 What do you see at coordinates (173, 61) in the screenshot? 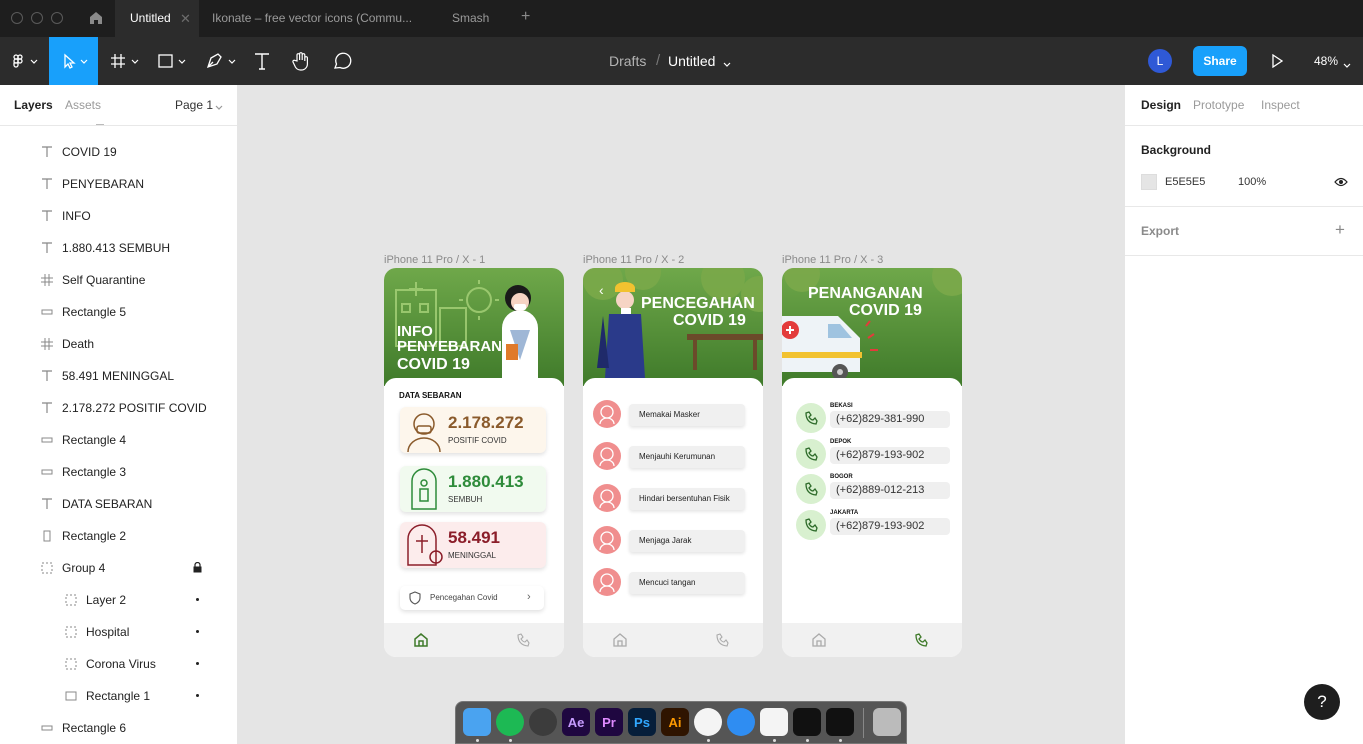
I see `shape-tool-icon` at bounding box center [173, 61].